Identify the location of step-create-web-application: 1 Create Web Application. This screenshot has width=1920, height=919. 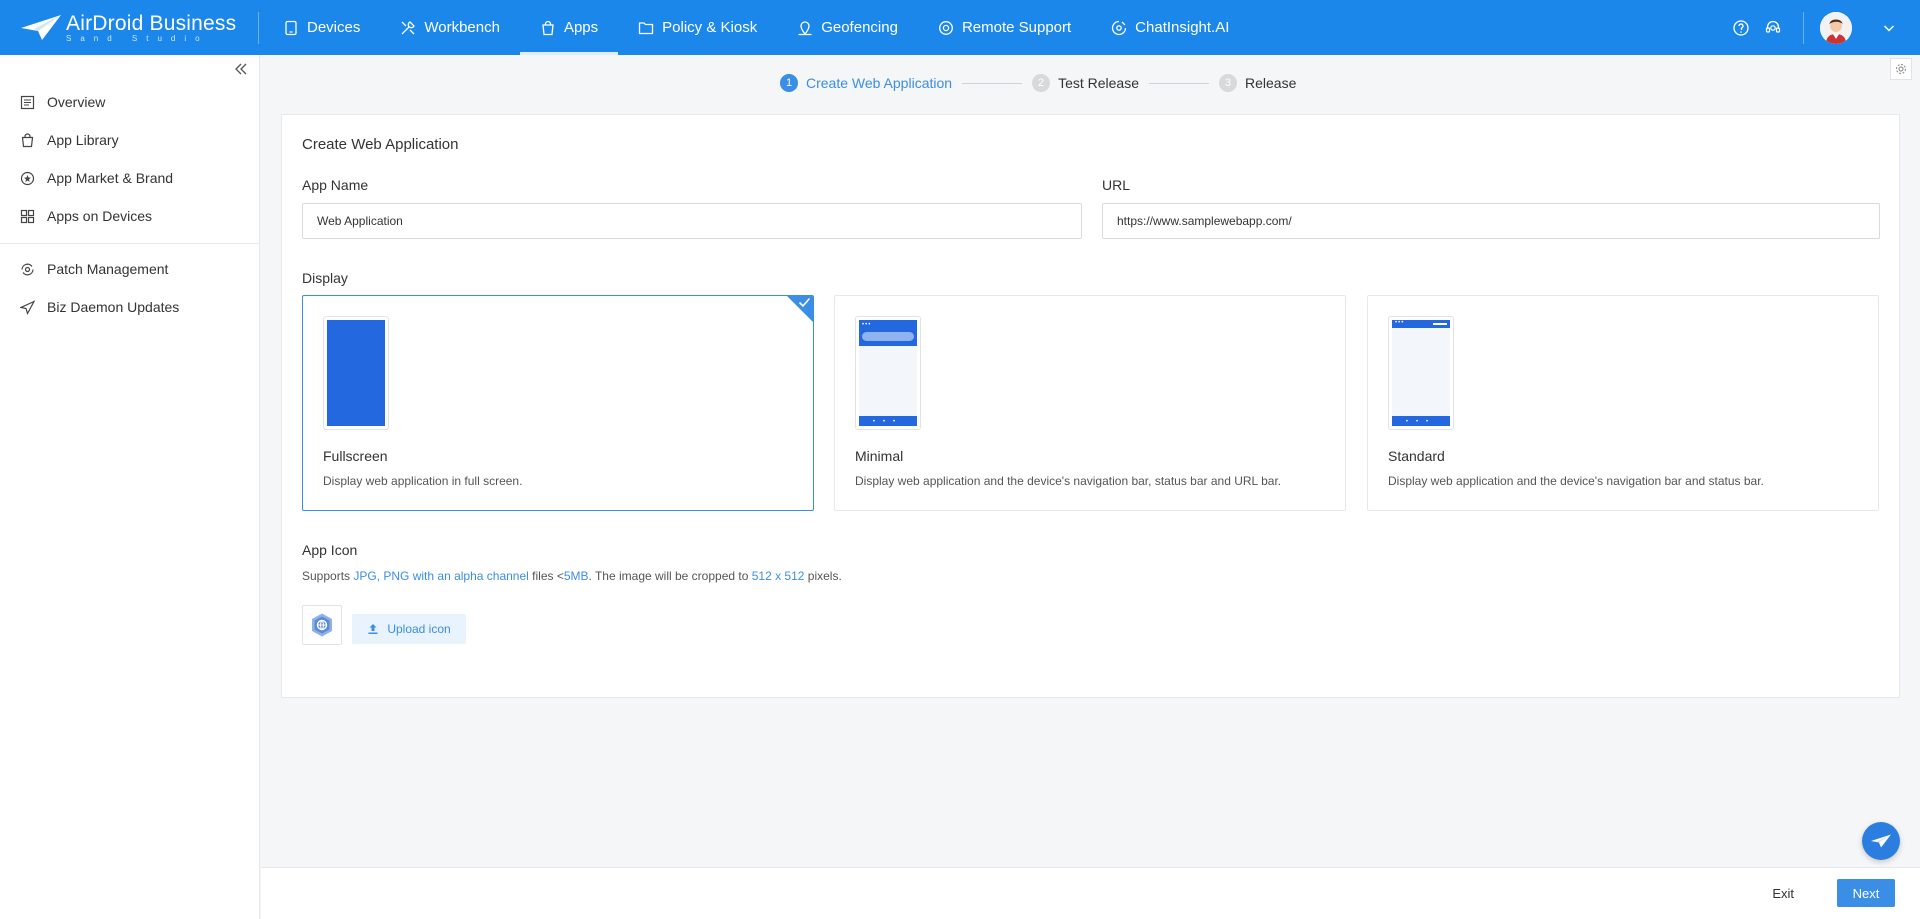
(866, 83).